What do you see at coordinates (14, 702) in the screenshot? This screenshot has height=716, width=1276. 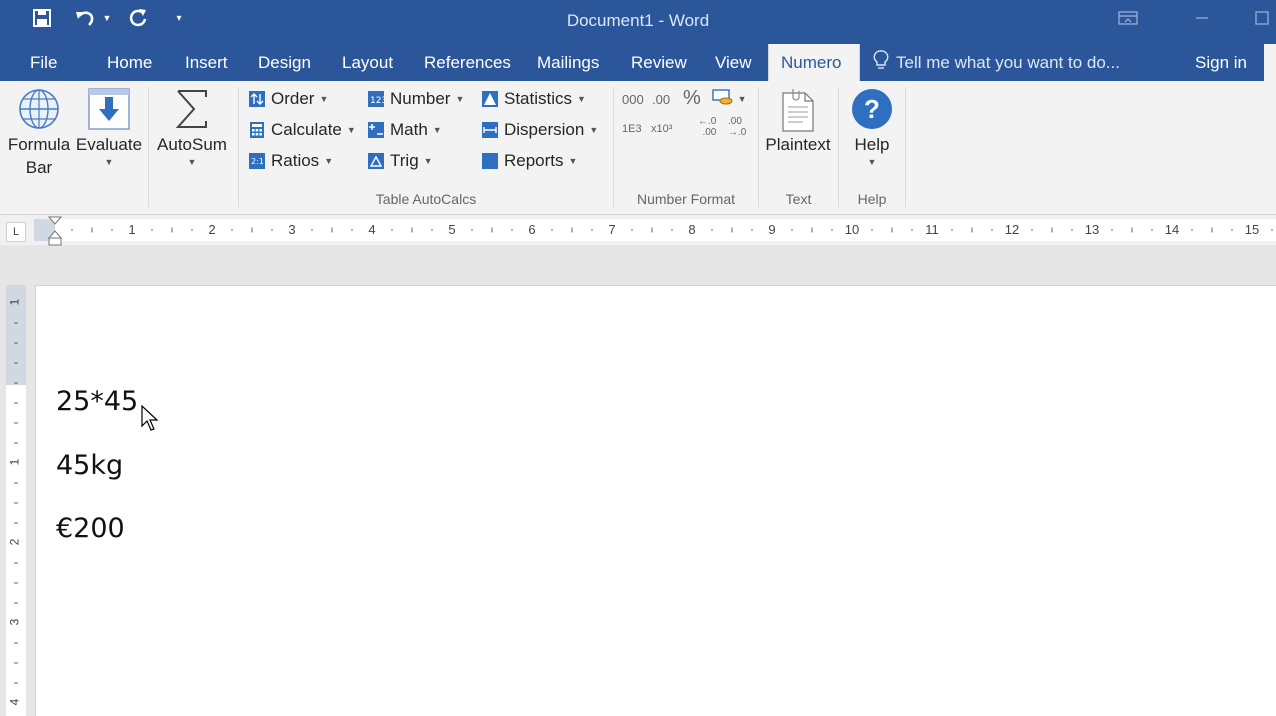 I see `vertical-ruler-number: 4` at bounding box center [14, 702].